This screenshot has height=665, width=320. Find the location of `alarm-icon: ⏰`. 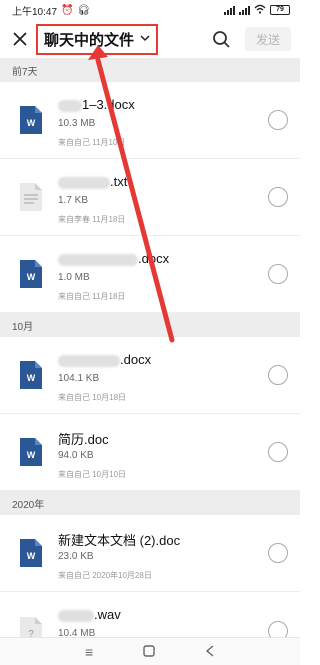

alarm-icon: ⏰ is located at coordinates (67, 10).